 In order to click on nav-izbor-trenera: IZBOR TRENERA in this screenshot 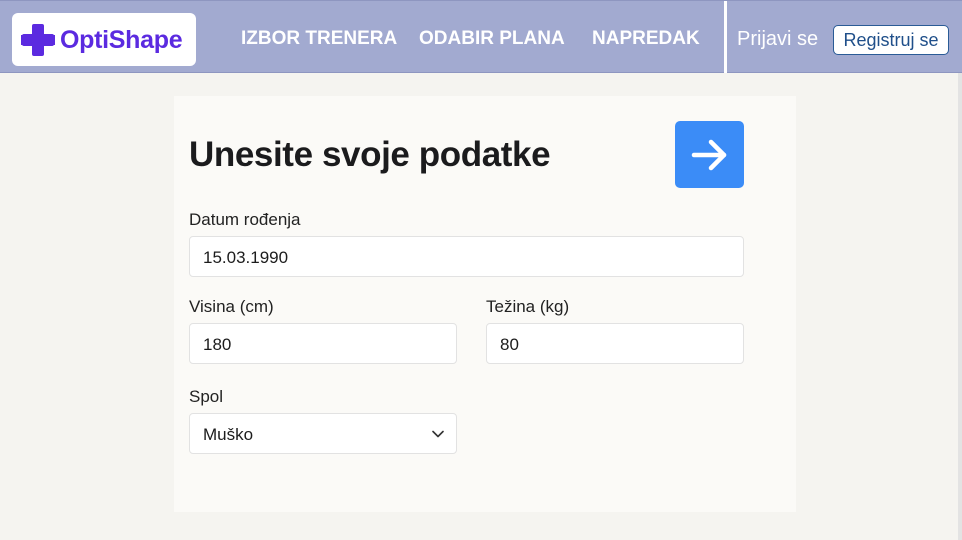, I will do `click(319, 39)`.